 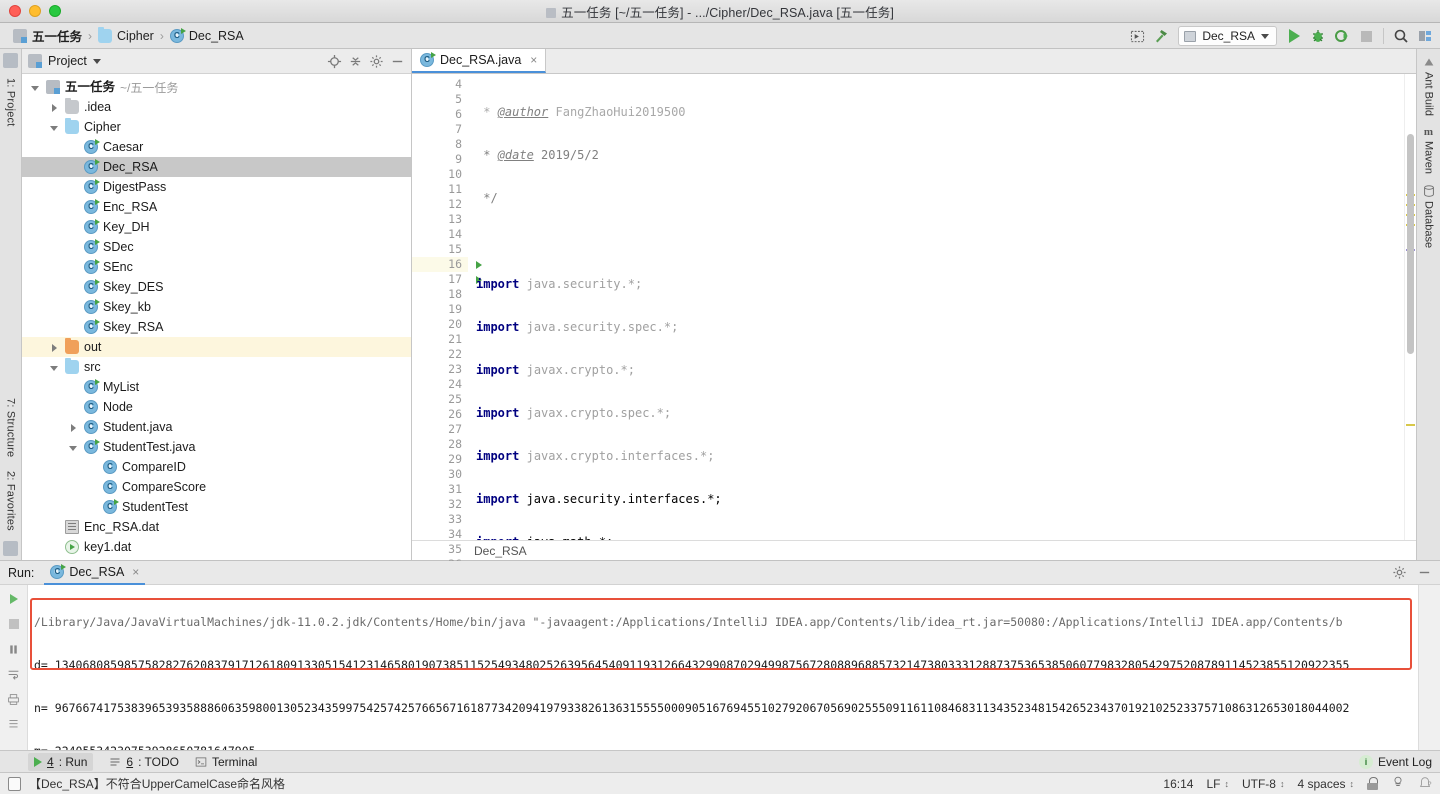 I want to click on tree-node-skey-des: Skey_DES, so click(x=216, y=287).